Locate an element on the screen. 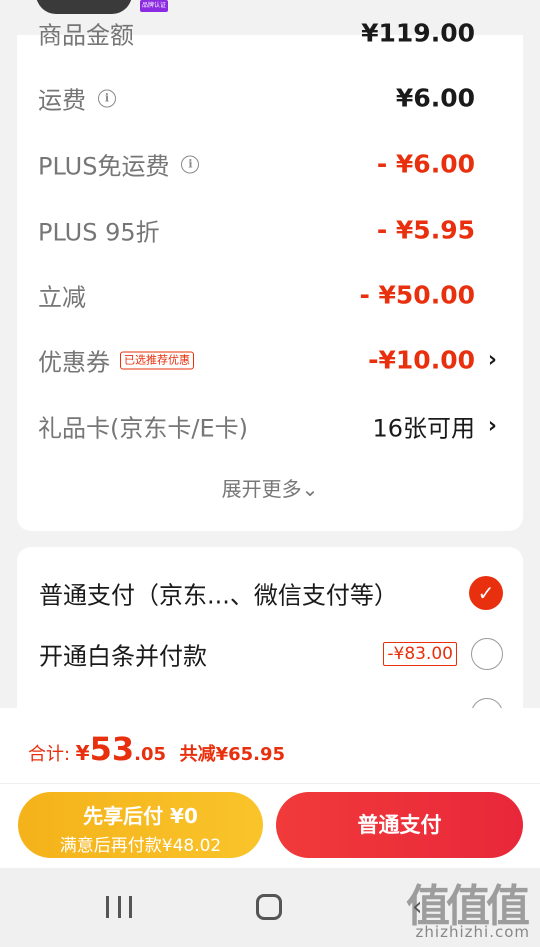  pay-later-title: 先享后付 ¥0 is located at coordinates (140, 816).